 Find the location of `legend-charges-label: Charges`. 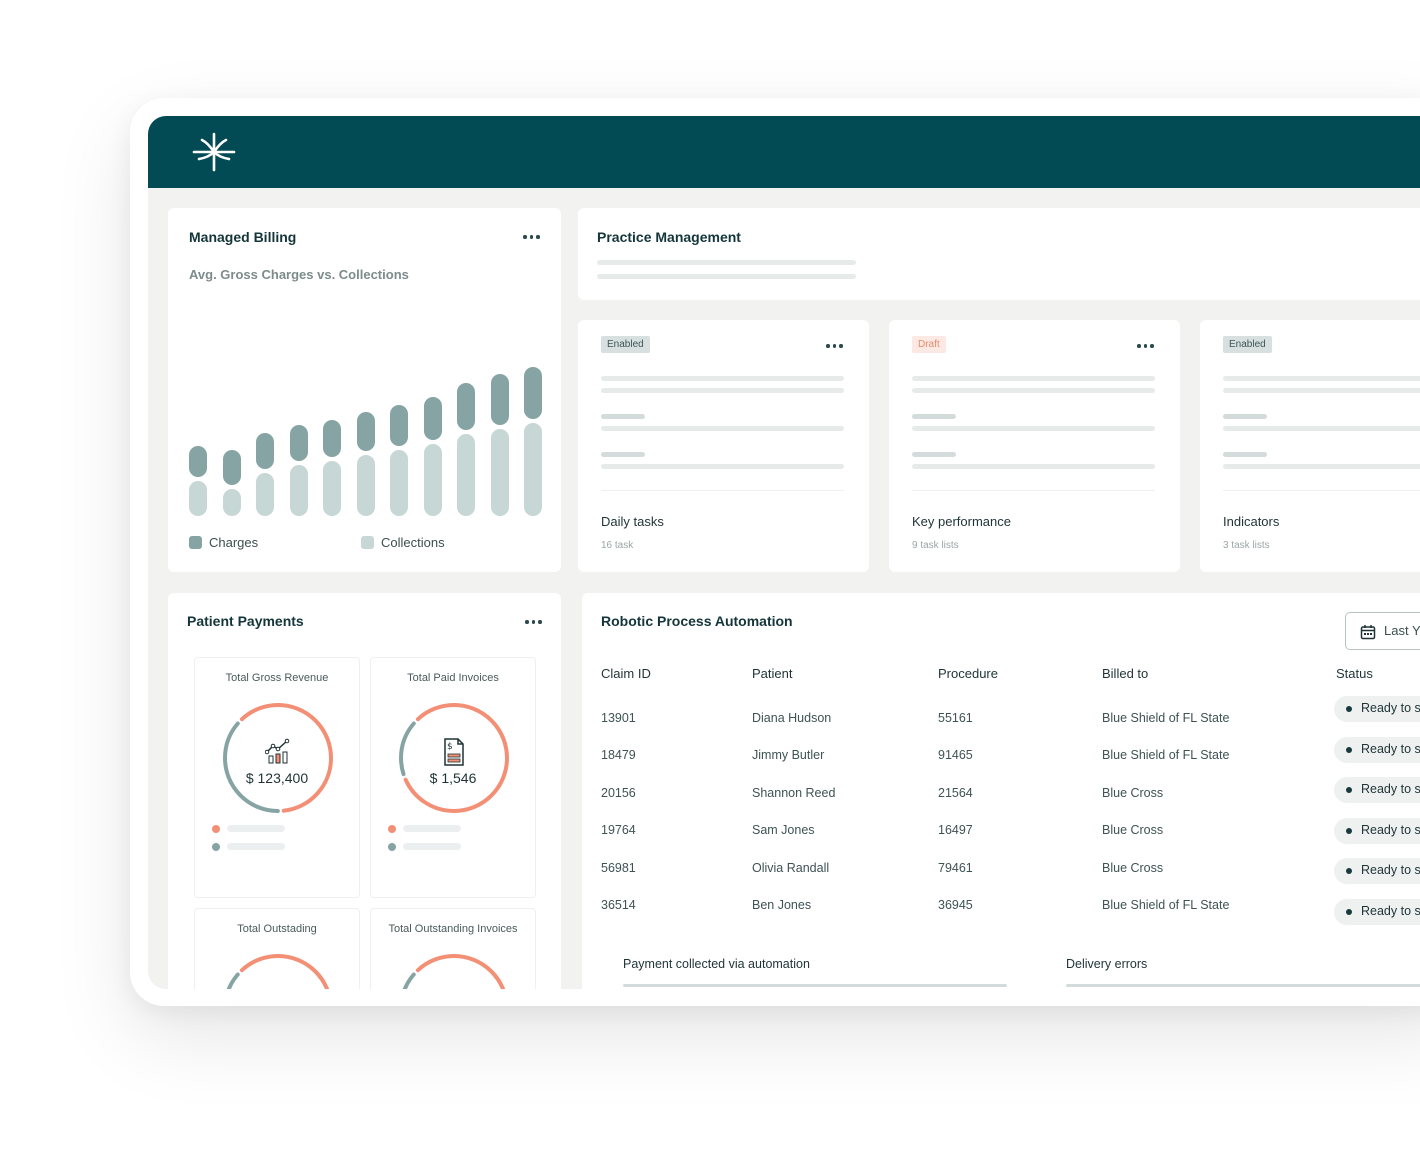

legend-charges-label: Charges is located at coordinates (234, 542).